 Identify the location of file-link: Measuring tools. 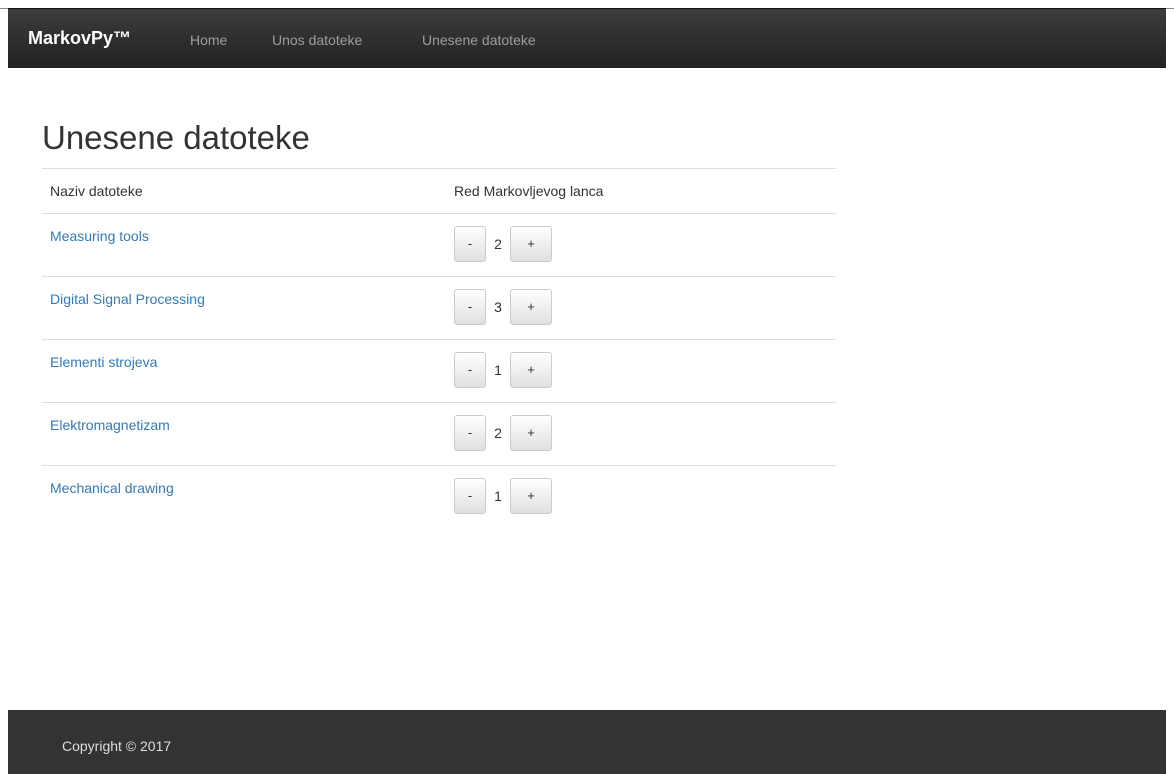
(99, 236).